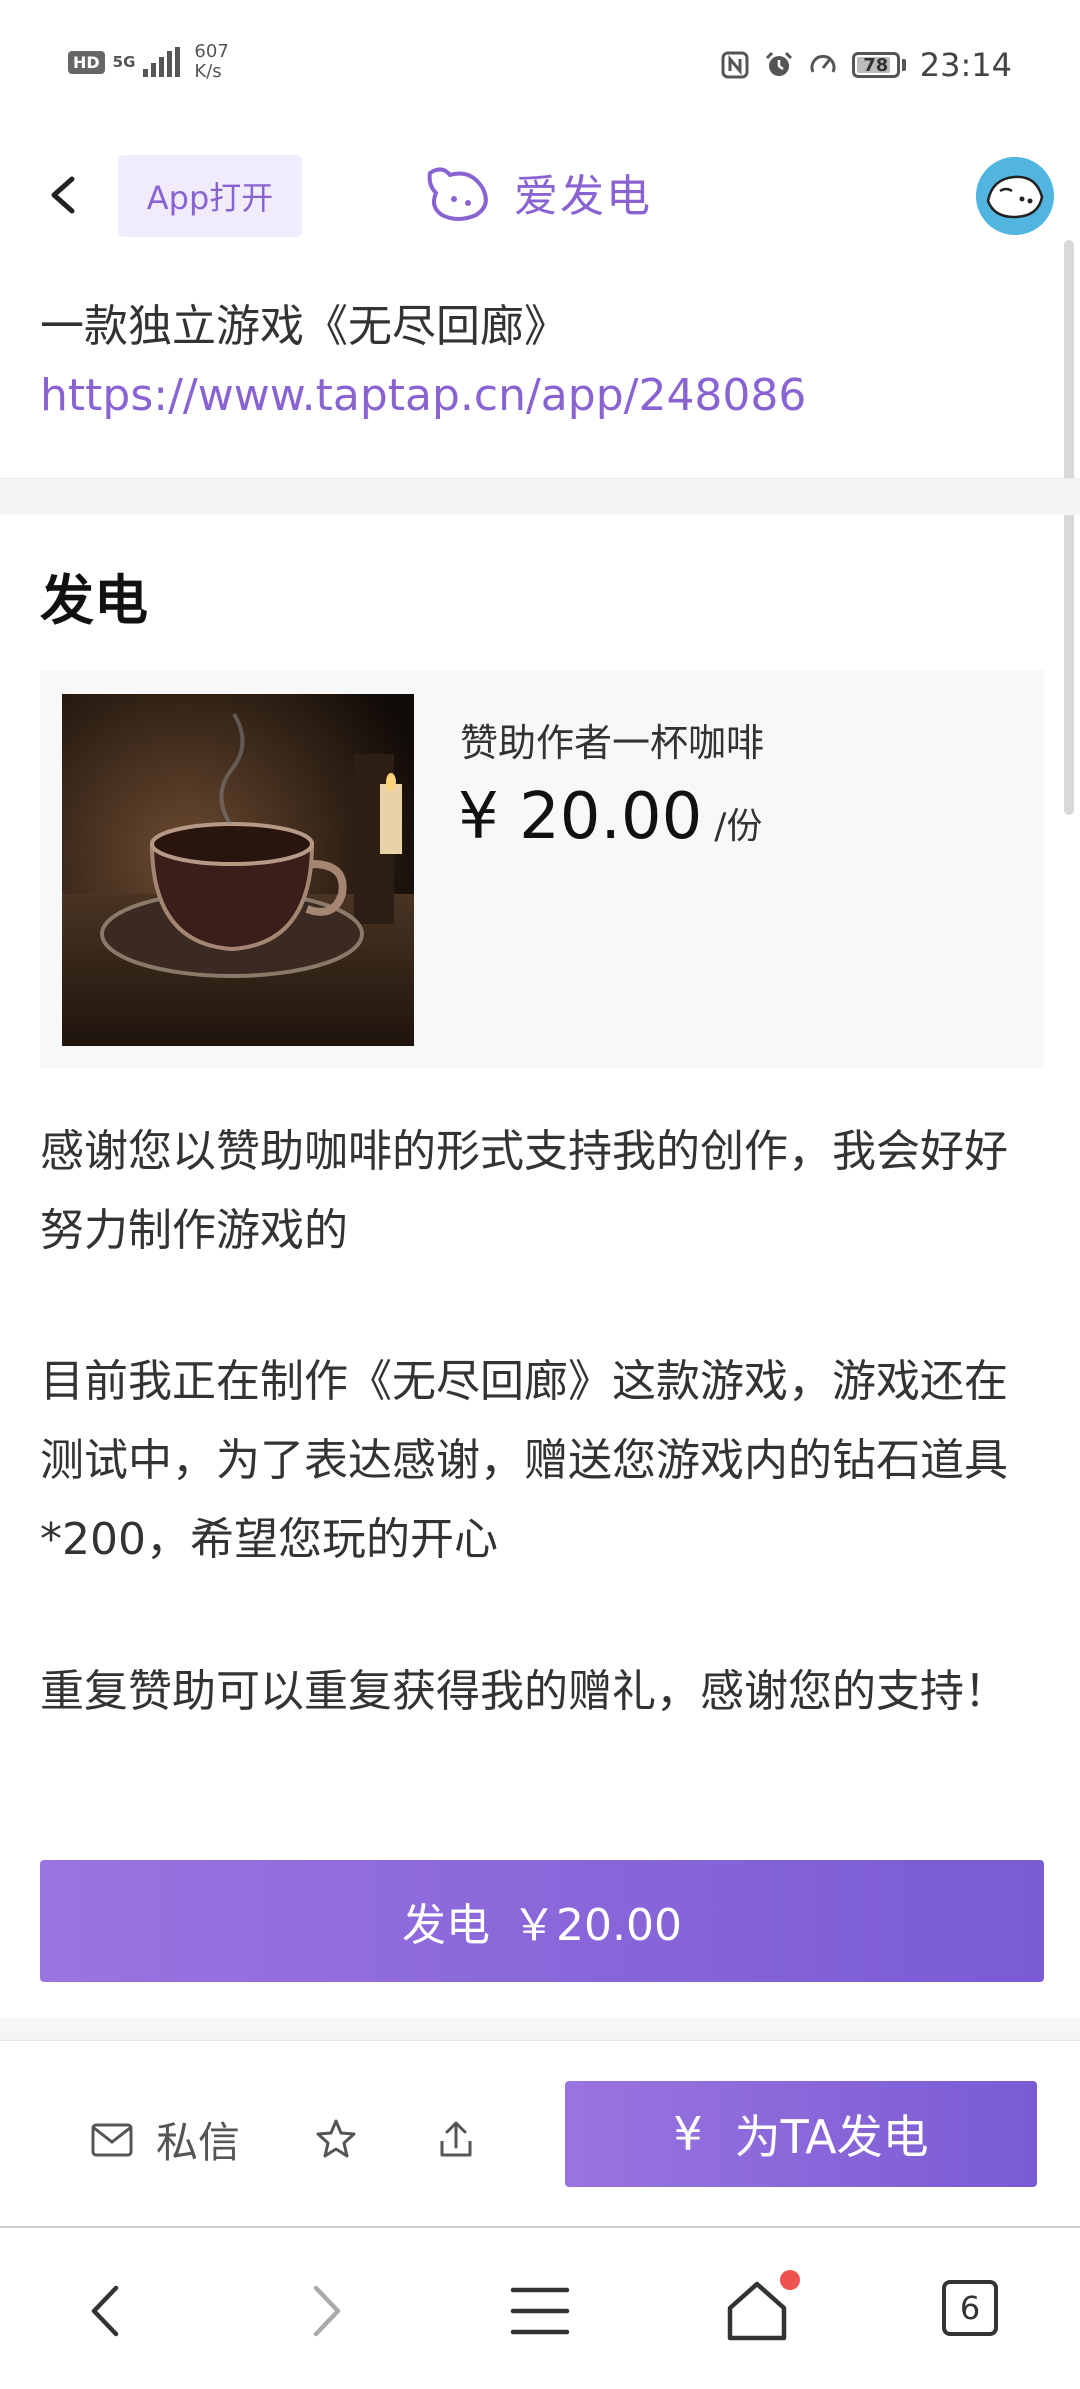 The height and width of the screenshot is (2389, 1080). What do you see at coordinates (124, 62) in the screenshot?
I see `network-type: 5G` at bounding box center [124, 62].